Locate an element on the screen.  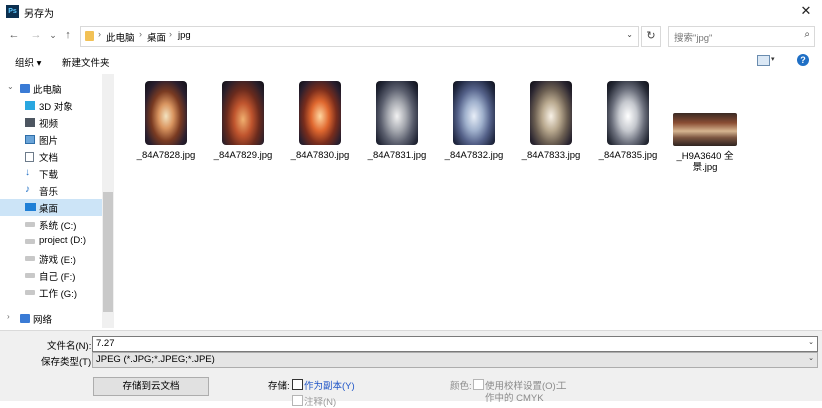
sidebar-item-label: 文档 is located at coordinates (49, 158).